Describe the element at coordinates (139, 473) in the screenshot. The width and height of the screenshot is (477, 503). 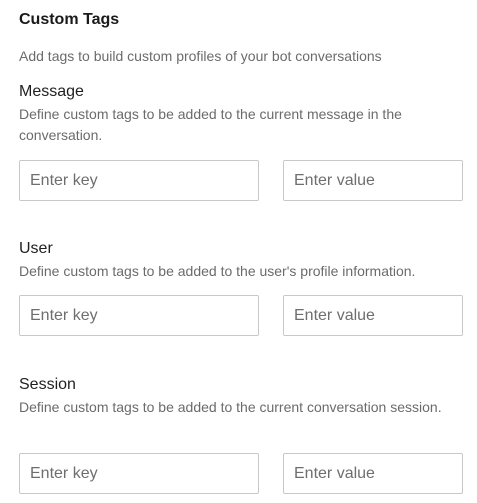
I see `session-key-input` at that location.